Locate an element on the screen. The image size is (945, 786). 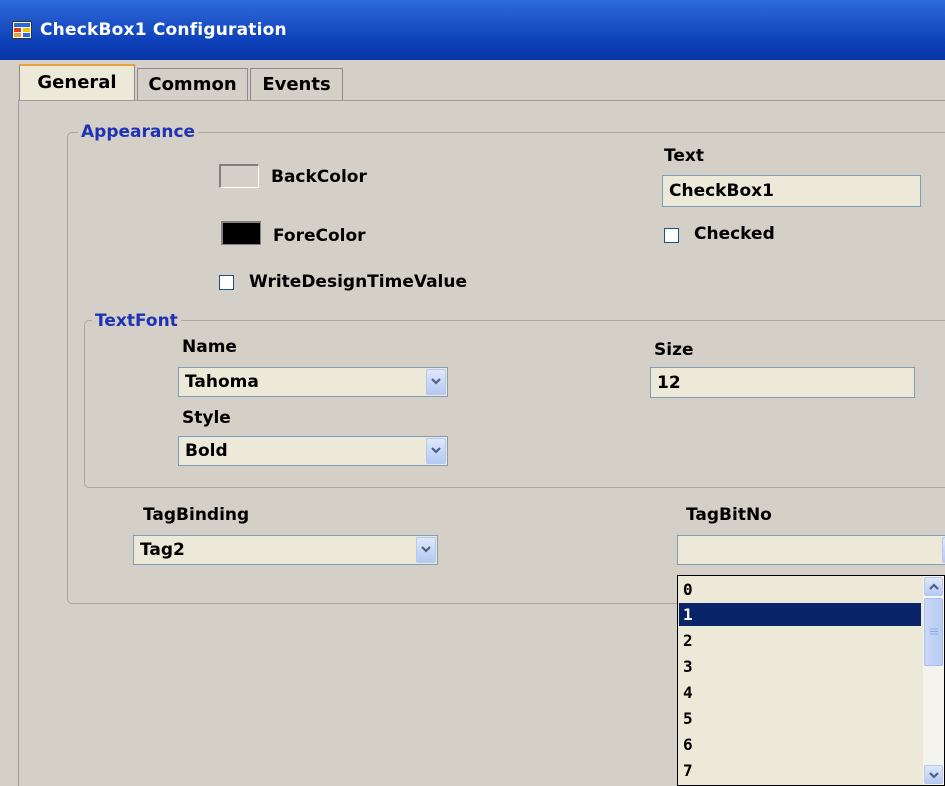
font-style-dropdown: Bold is located at coordinates (313, 451).